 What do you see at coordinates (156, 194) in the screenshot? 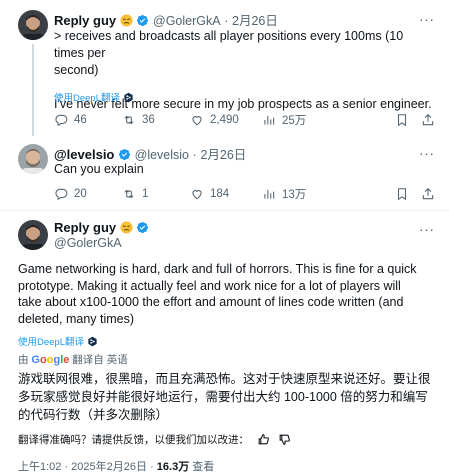
I see `retweet-button: 1` at bounding box center [156, 194].